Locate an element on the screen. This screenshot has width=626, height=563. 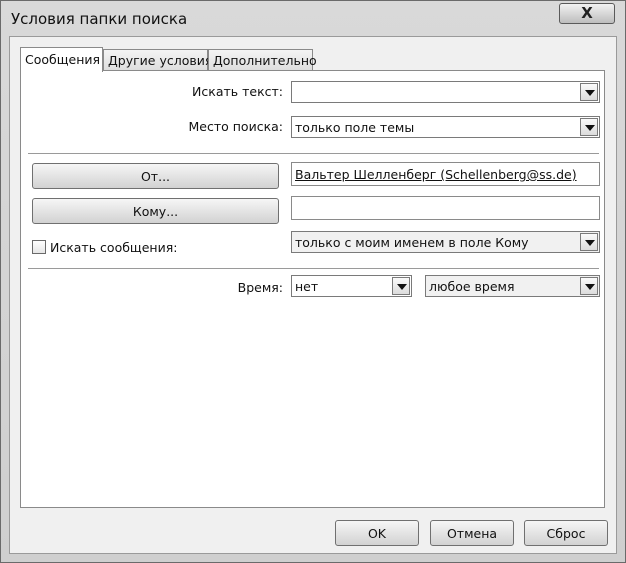
tab-advanced: Дополнительно is located at coordinates (262, 59).